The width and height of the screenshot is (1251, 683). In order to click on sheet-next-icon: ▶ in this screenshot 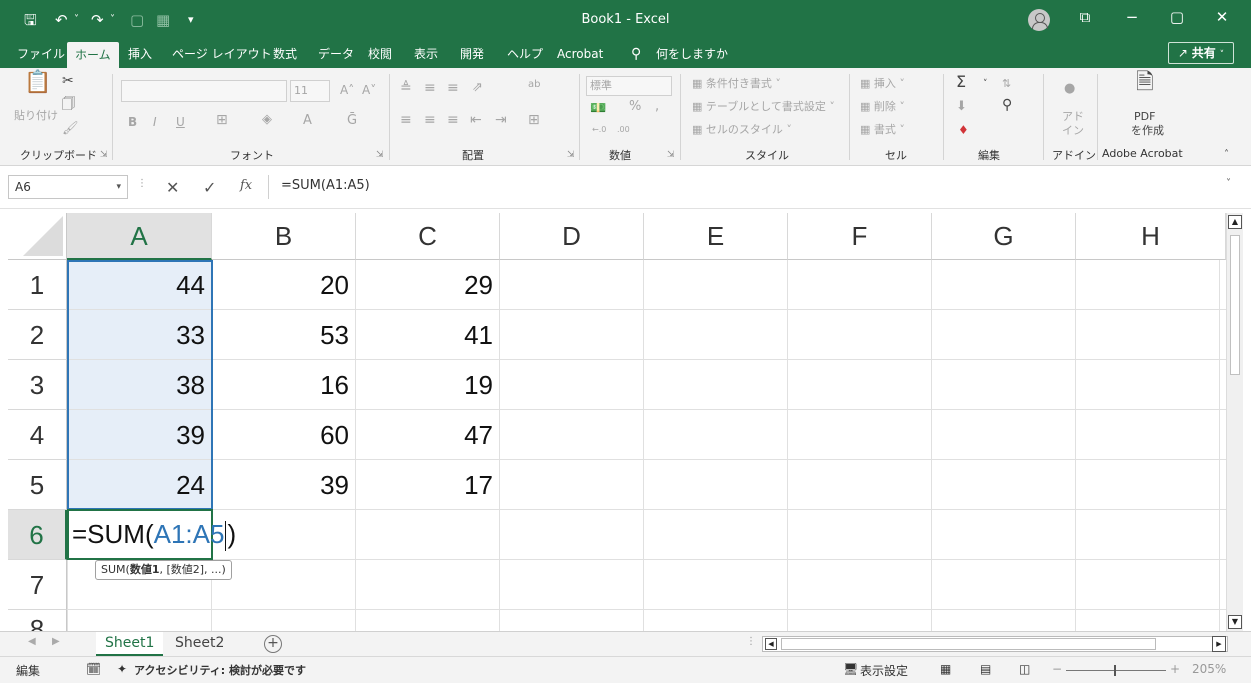, I will do `click(56, 641)`.